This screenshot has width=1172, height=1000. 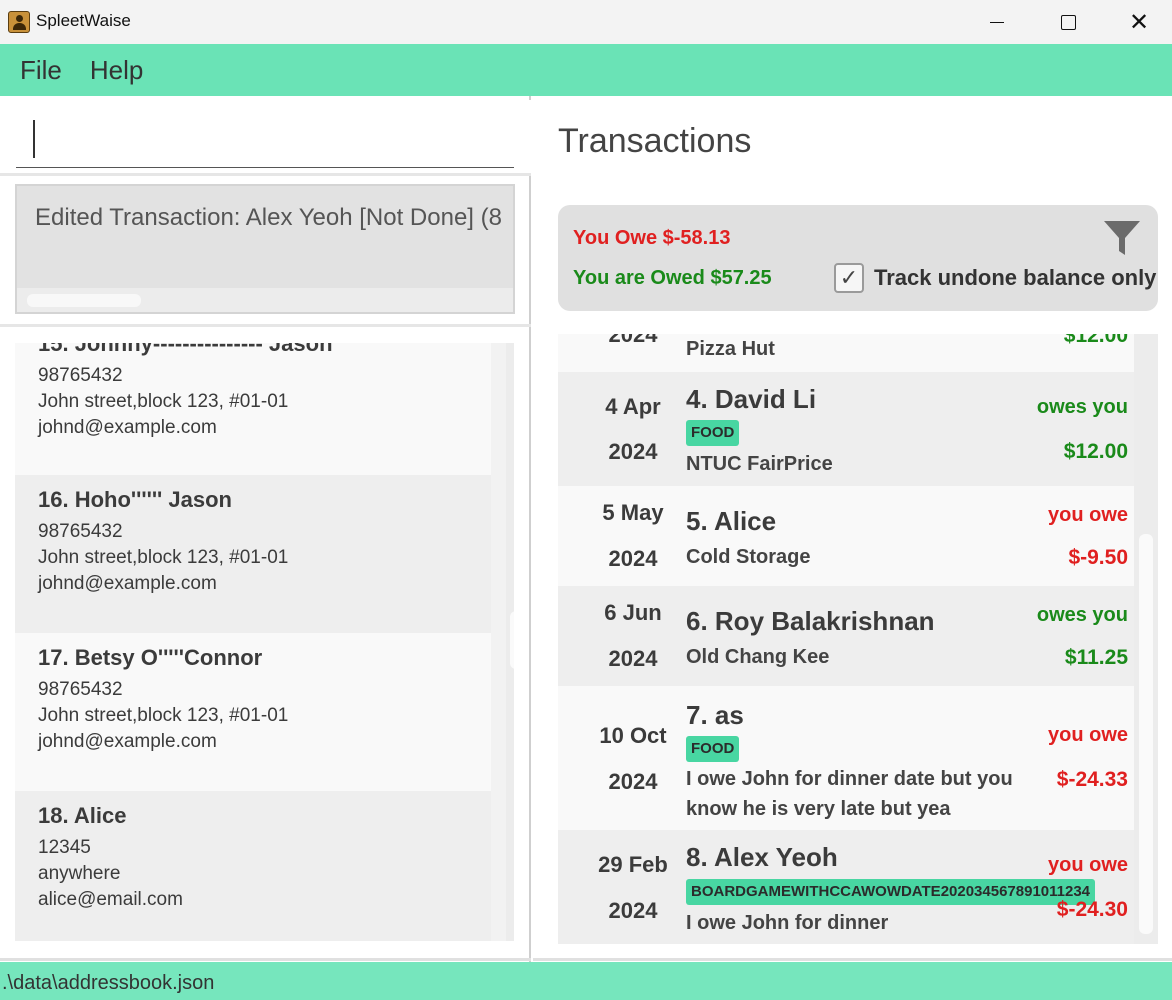 I want to click on minimize-button, so click(x=997, y=22).